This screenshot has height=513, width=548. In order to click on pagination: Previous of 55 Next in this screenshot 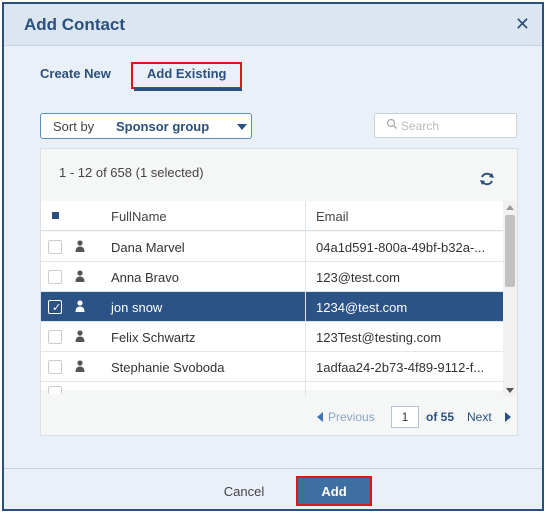, I will do `click(279, 416)`.